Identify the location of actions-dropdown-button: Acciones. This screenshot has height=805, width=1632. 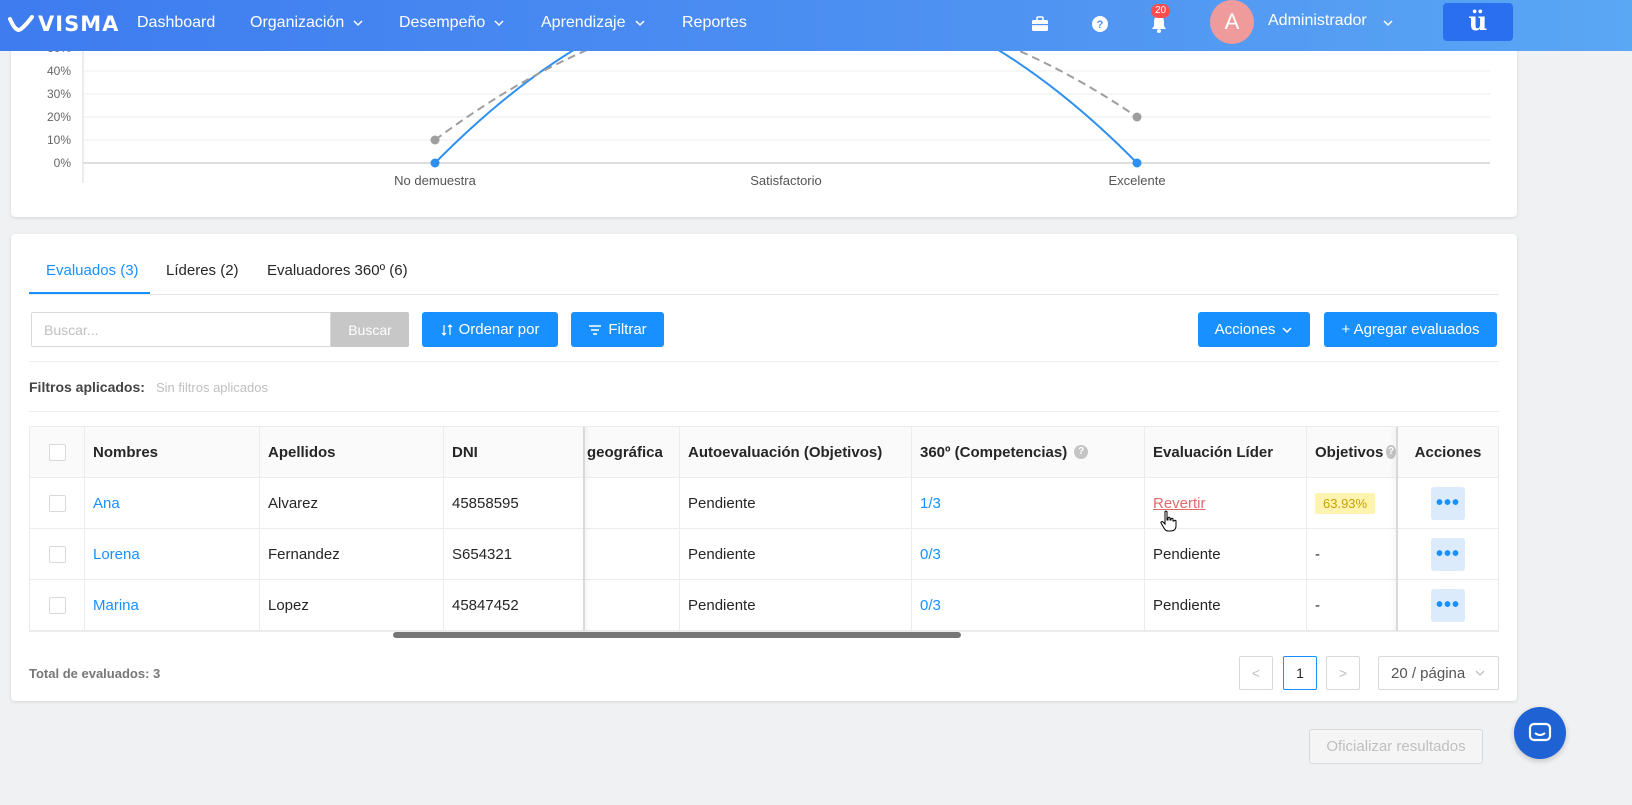
(1254, 329).